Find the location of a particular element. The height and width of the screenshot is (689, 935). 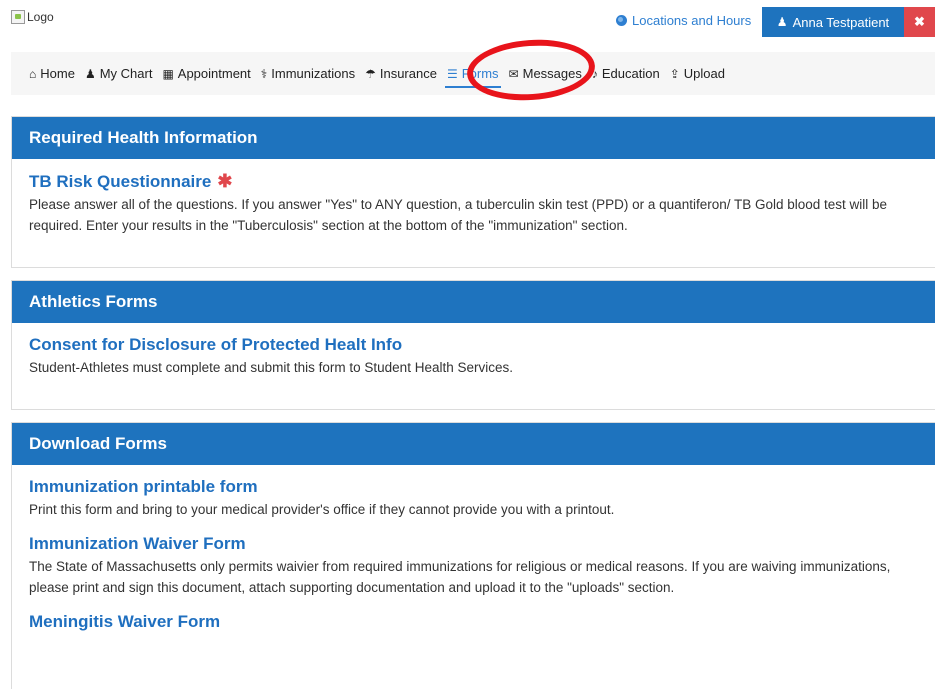

immunization-printable-form-link: Immunization printable form is located at coordinates (143, 487).